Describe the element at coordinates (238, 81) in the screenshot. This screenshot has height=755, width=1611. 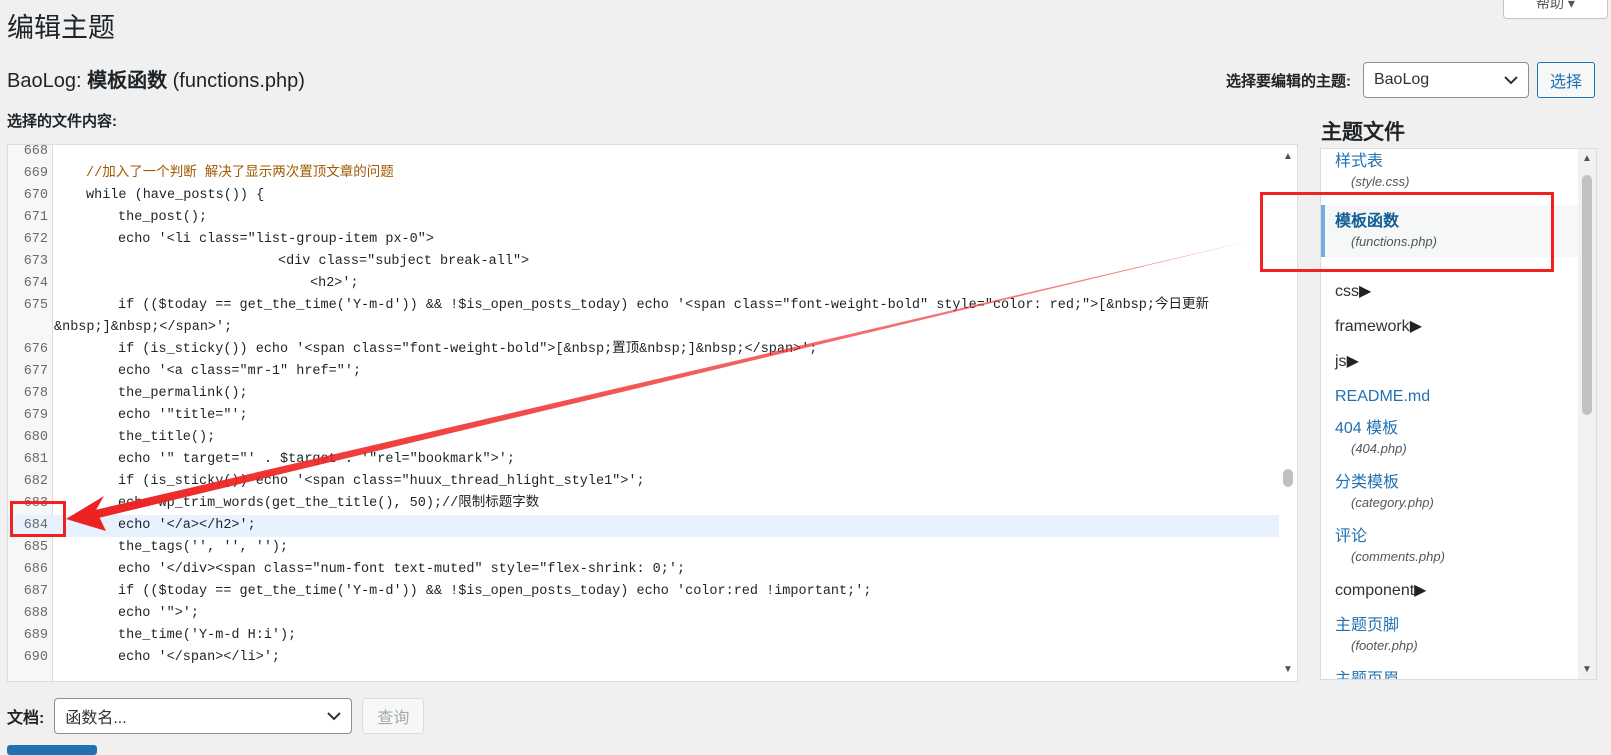
I see `file-heading-file: (functions.php)` at that location.